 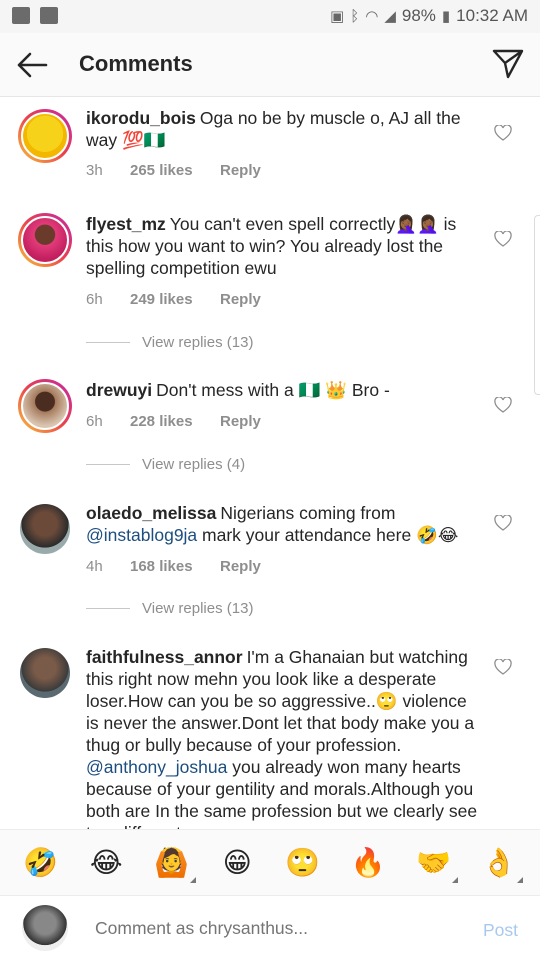 What do you see at coordinates (368, 863) in the screenshot?
I see `emoji-fire-button: 🔥` at bounding box center [368, 863].